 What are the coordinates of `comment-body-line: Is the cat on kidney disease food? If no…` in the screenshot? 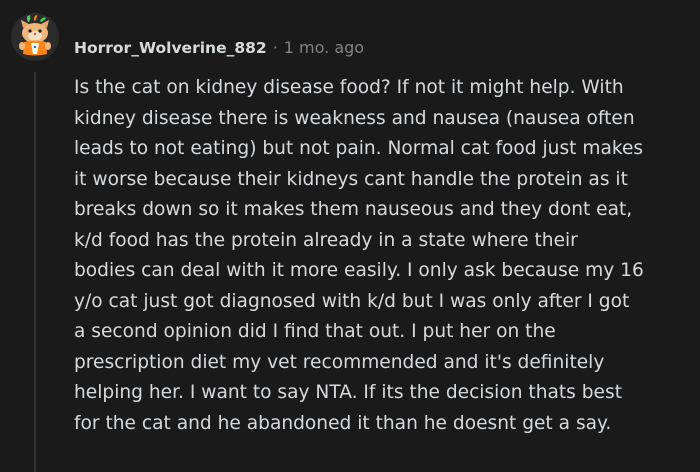 It's located at (349, 87).